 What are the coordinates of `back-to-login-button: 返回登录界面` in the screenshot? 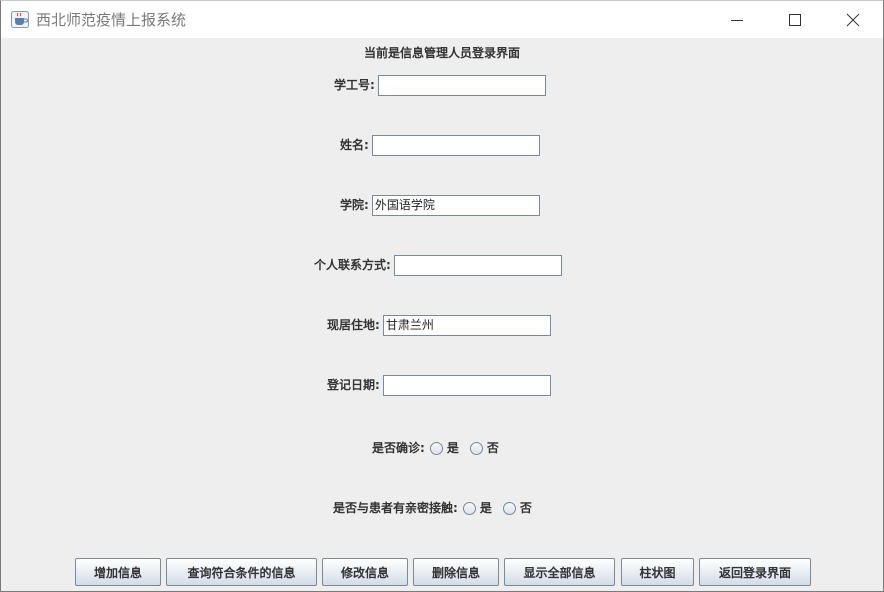 It's located at (755, 572).